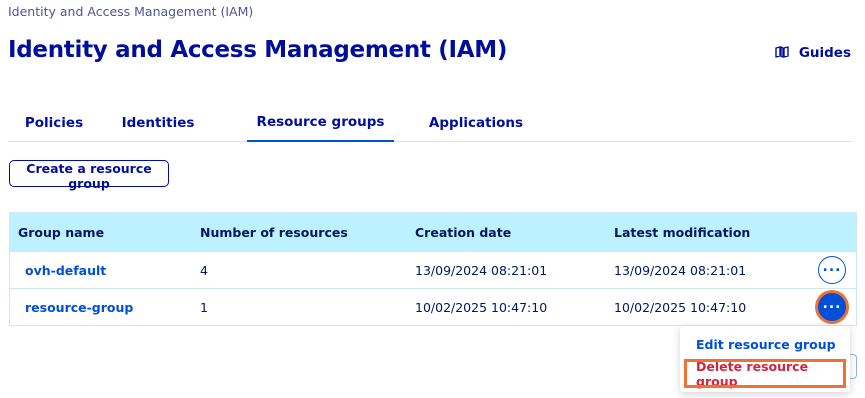 The height and width of the screenshot is (398, 865). What do you see at coordinates (765, 374) in the screenshot?
I see `delete-resource-group-menu-item: Delete resource group` at bounding box center [765, 374].